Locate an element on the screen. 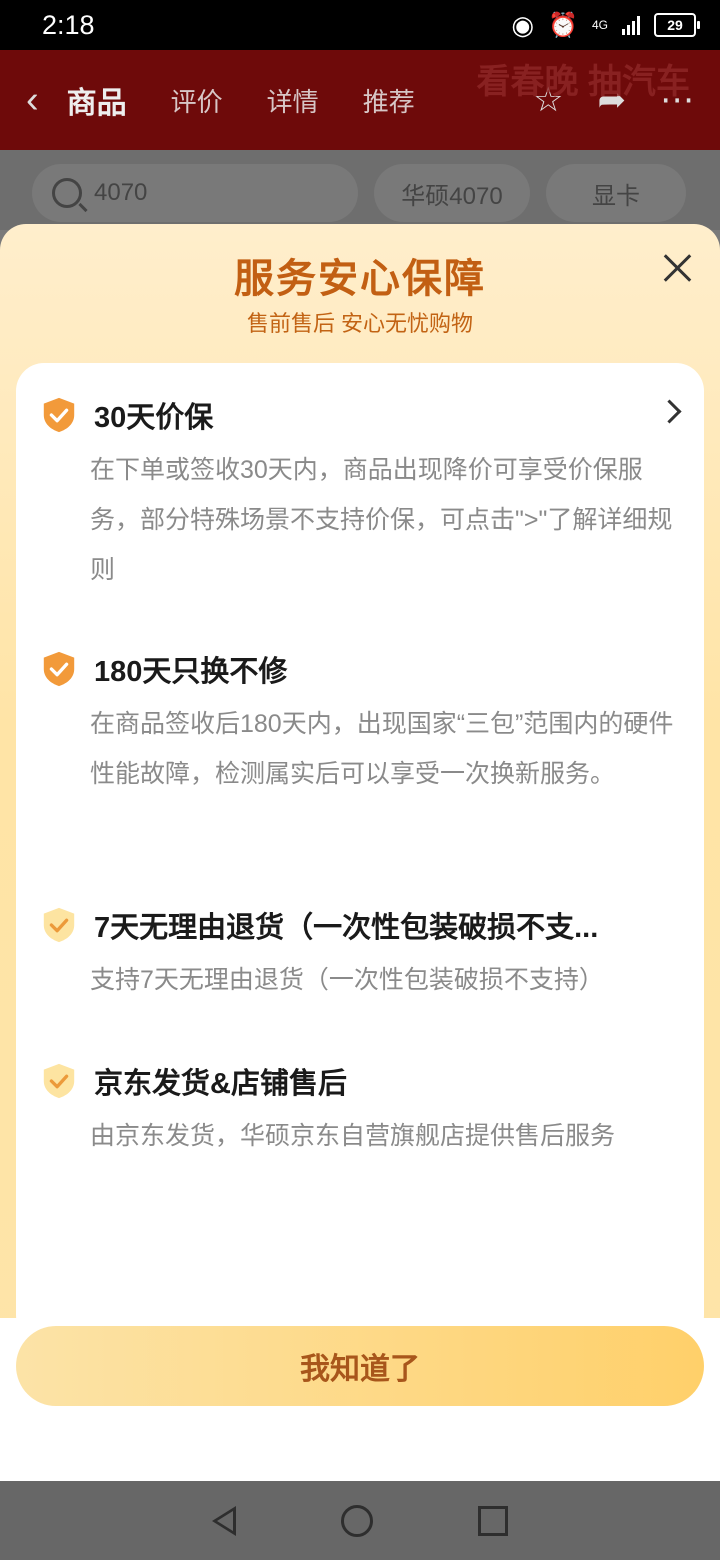 Image resolution: width=720 pixels, height=1560 pixels. suggestion-chip: 华硕4070 is located at coordinates (452, 193).